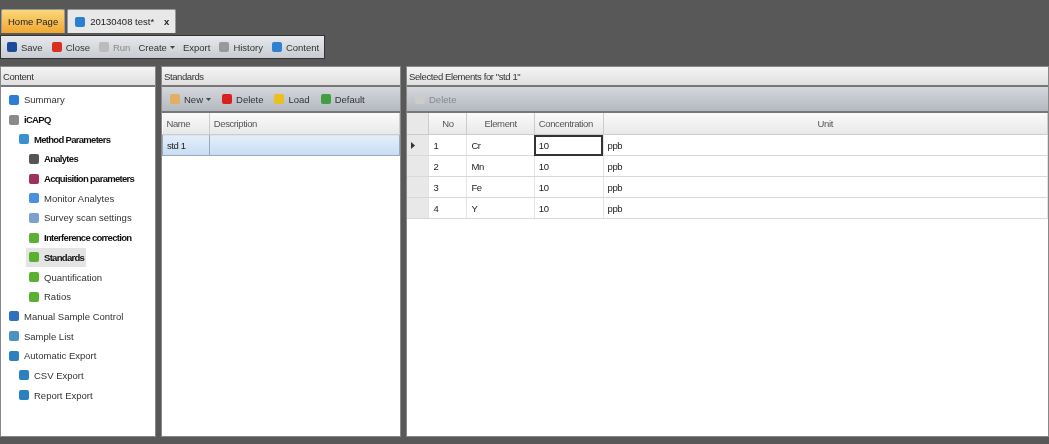 The width and height of the screenshot is (1049, 444). I want to click on column-header: Unit, so click(825, 124).